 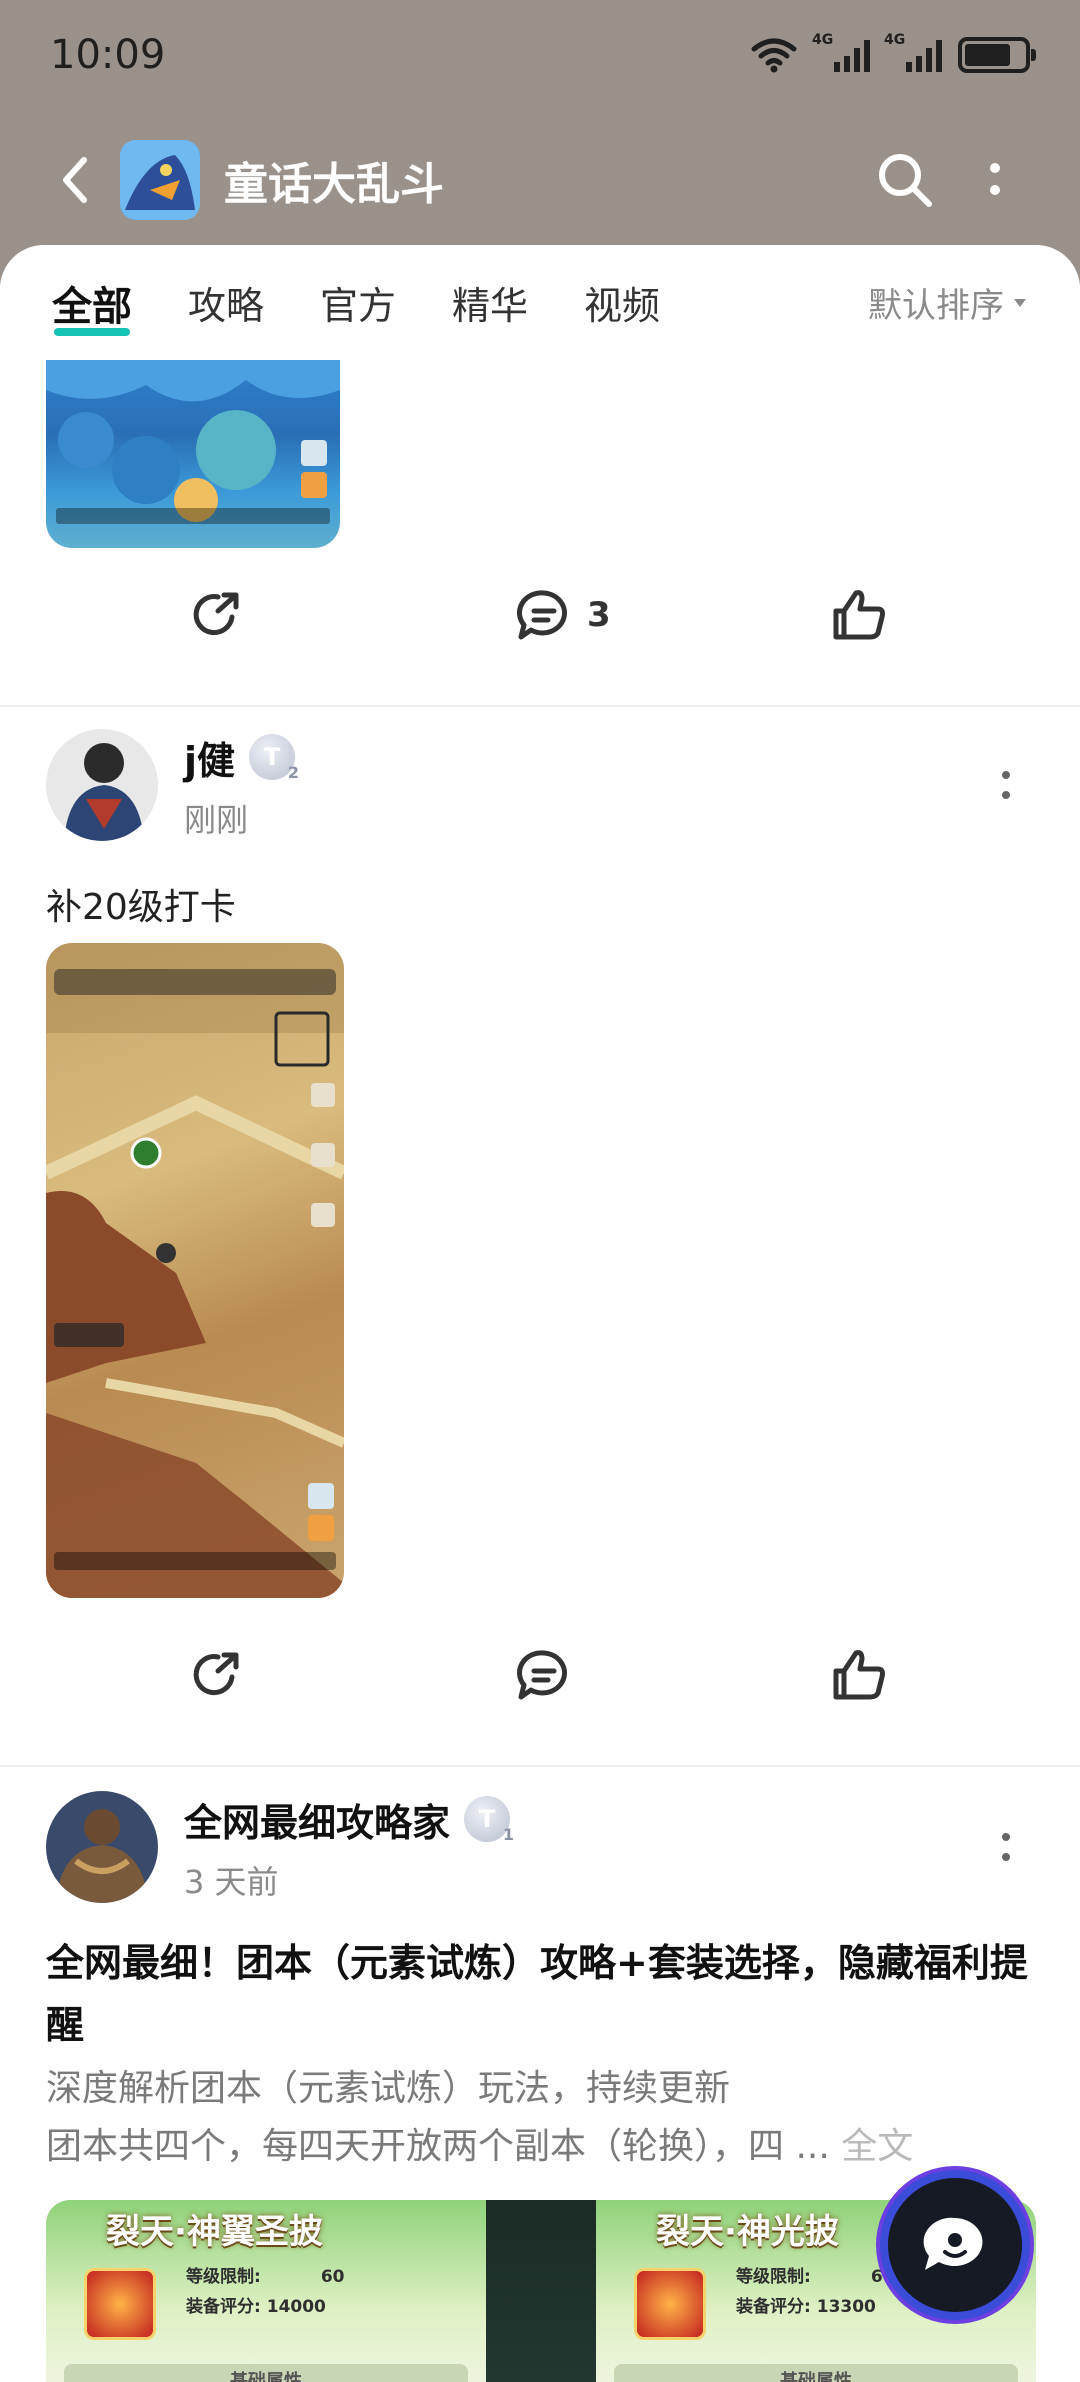 I want to click on game-screenshot-map, so click(x=195, y=1270).